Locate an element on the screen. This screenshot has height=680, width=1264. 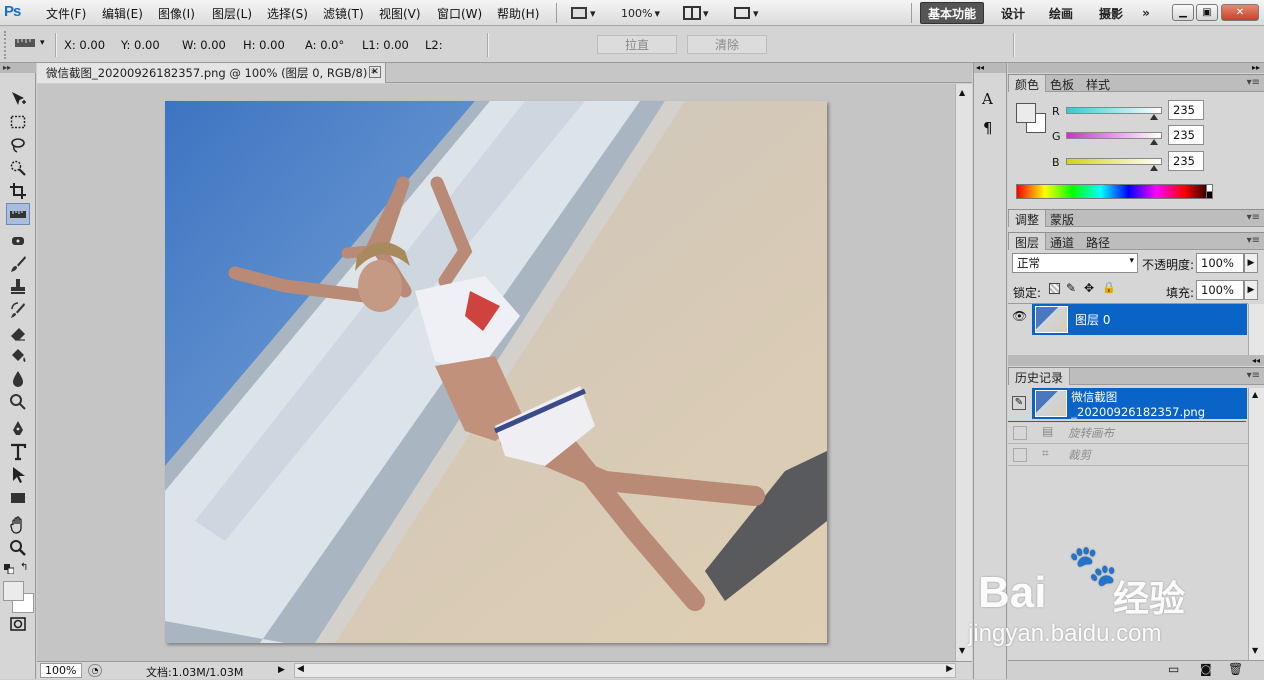
straighten-button: 拉直 is located at coordinates (637, 44).